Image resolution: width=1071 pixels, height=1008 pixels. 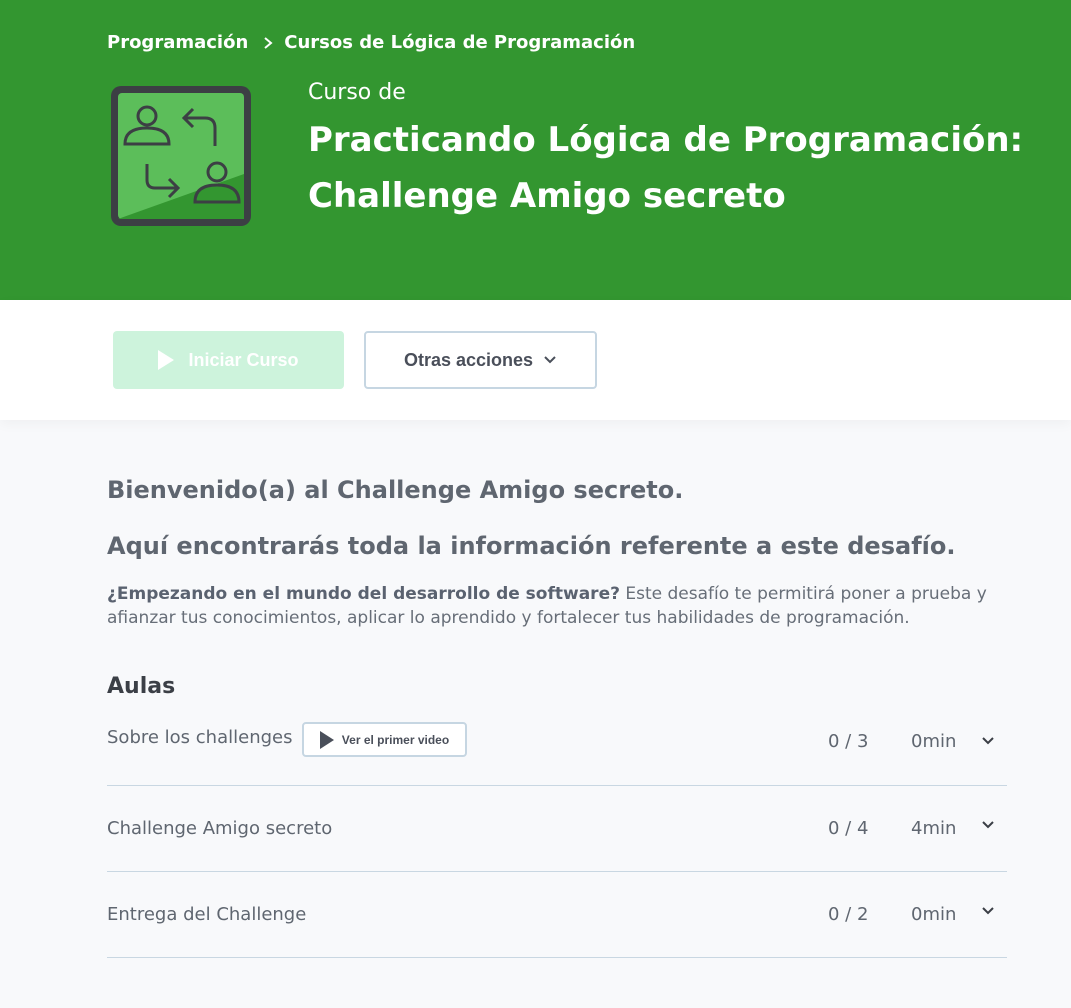 I want to click on course-title-line2: Challenge Amigo secreto, so click(x=547, y=196).